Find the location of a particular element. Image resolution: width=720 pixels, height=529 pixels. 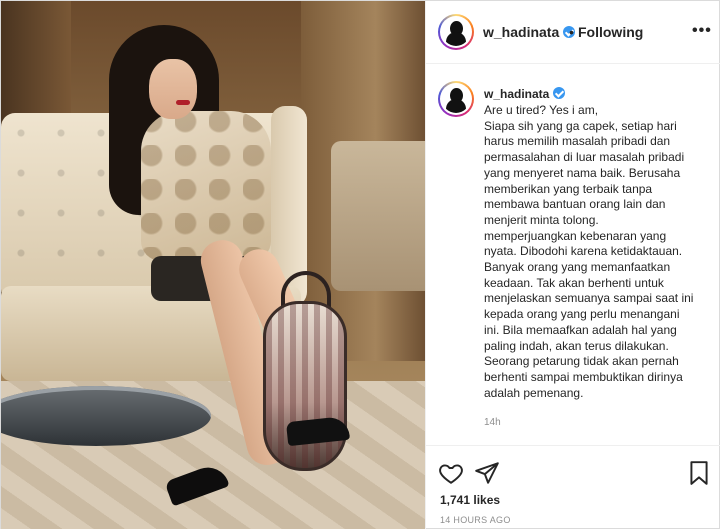

caption-age: 14h is located at coordinates (492, 422).